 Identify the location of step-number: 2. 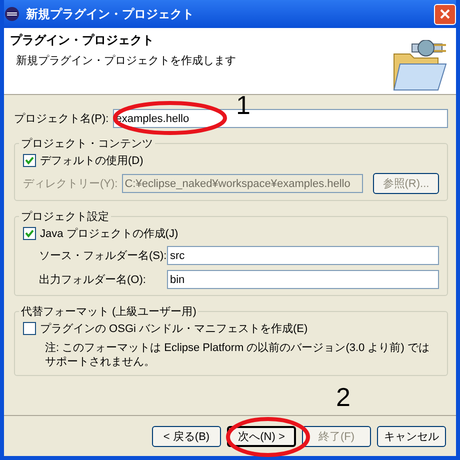
(343, 397).